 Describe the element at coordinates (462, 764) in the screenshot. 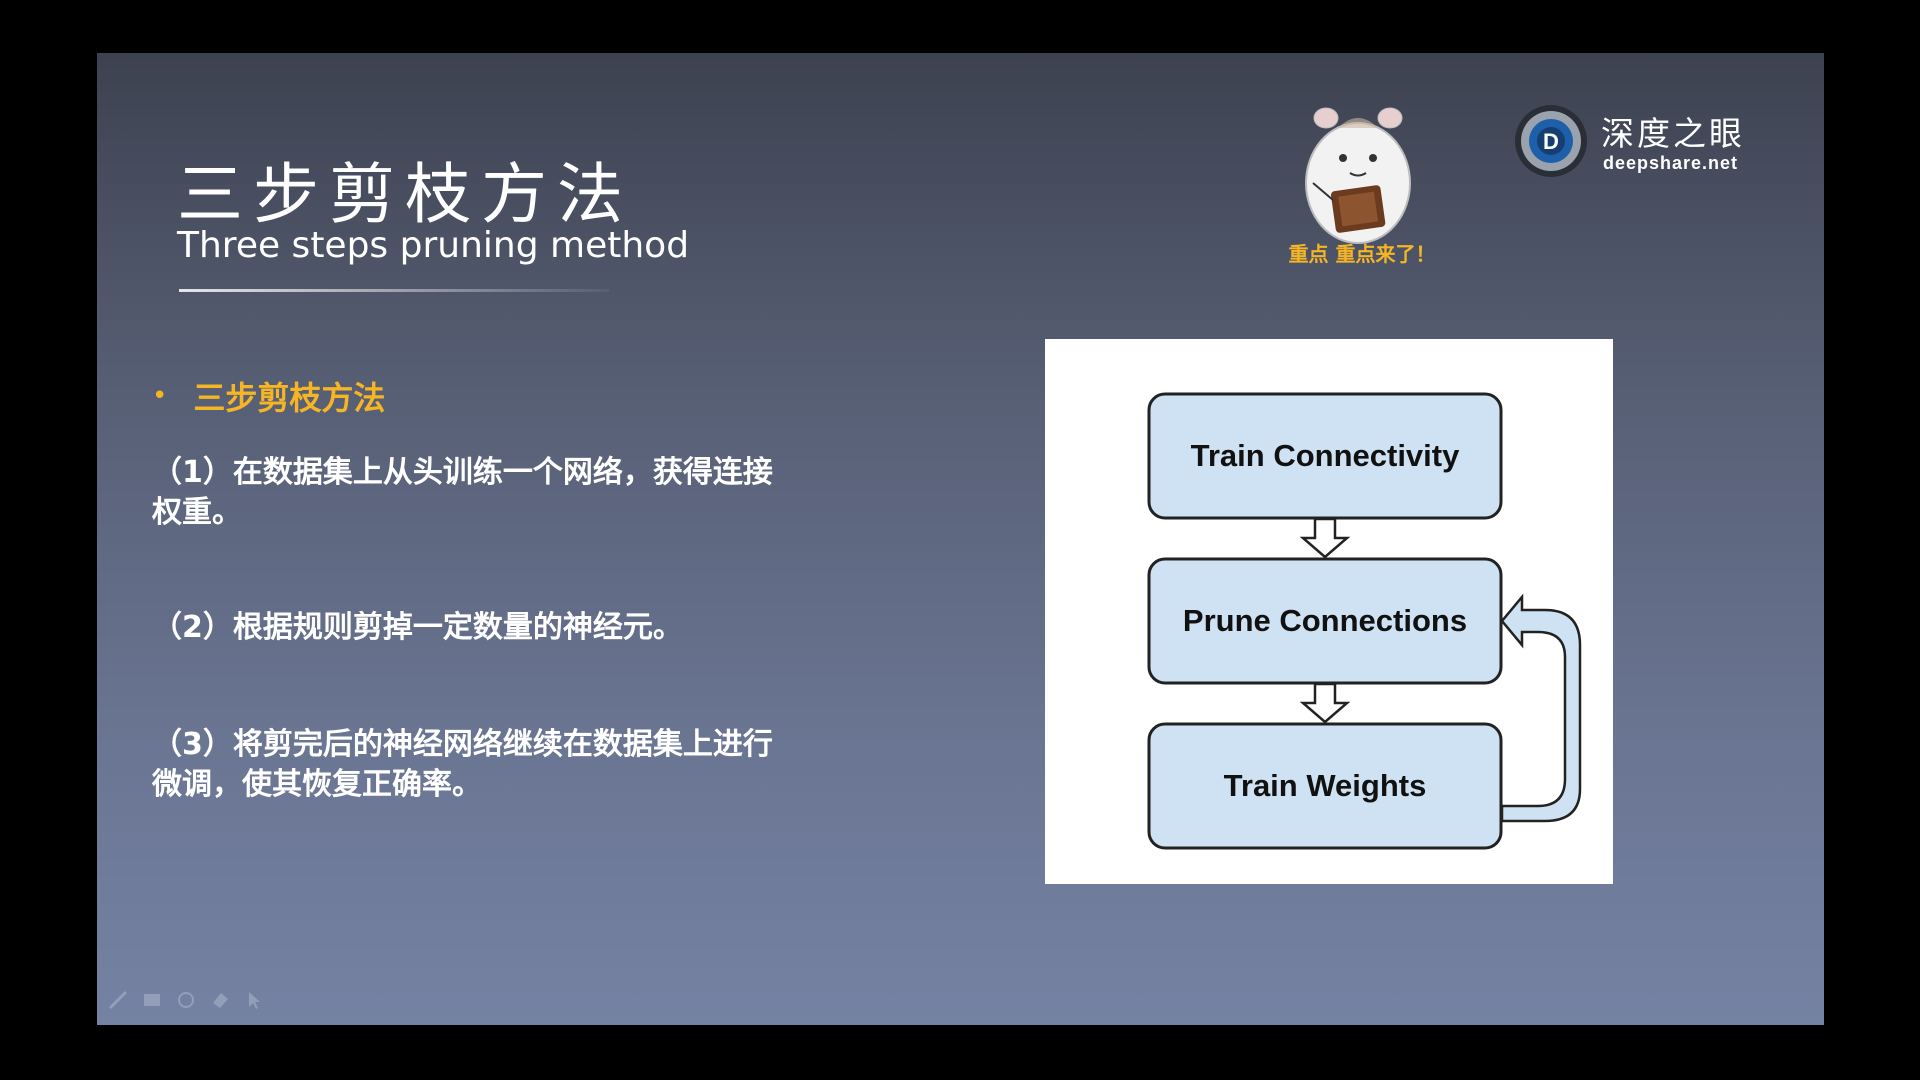

I see `step-3-text: （3）将剪完后的神经网络继续在数据集上进行微调，使其恢复正确率。` at that location.